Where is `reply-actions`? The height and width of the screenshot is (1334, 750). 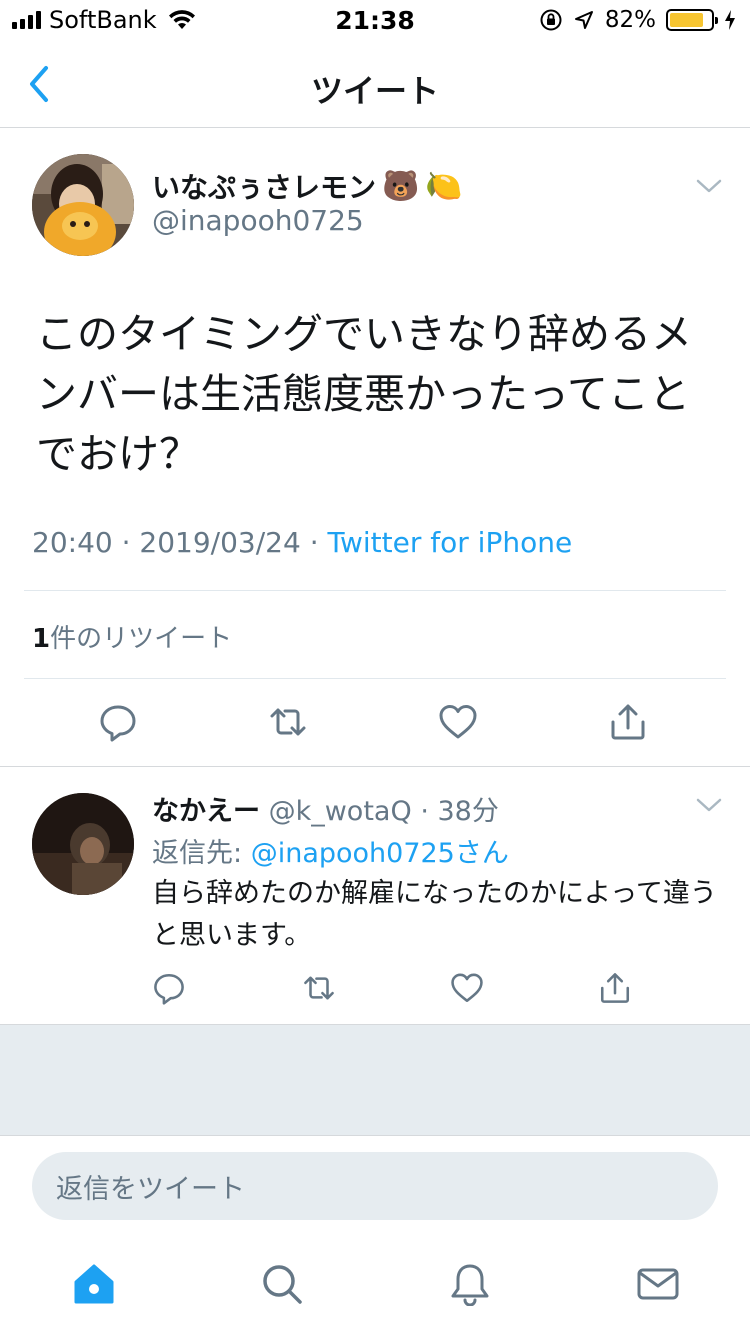 reply-actions is located at coordinates (375, 989).